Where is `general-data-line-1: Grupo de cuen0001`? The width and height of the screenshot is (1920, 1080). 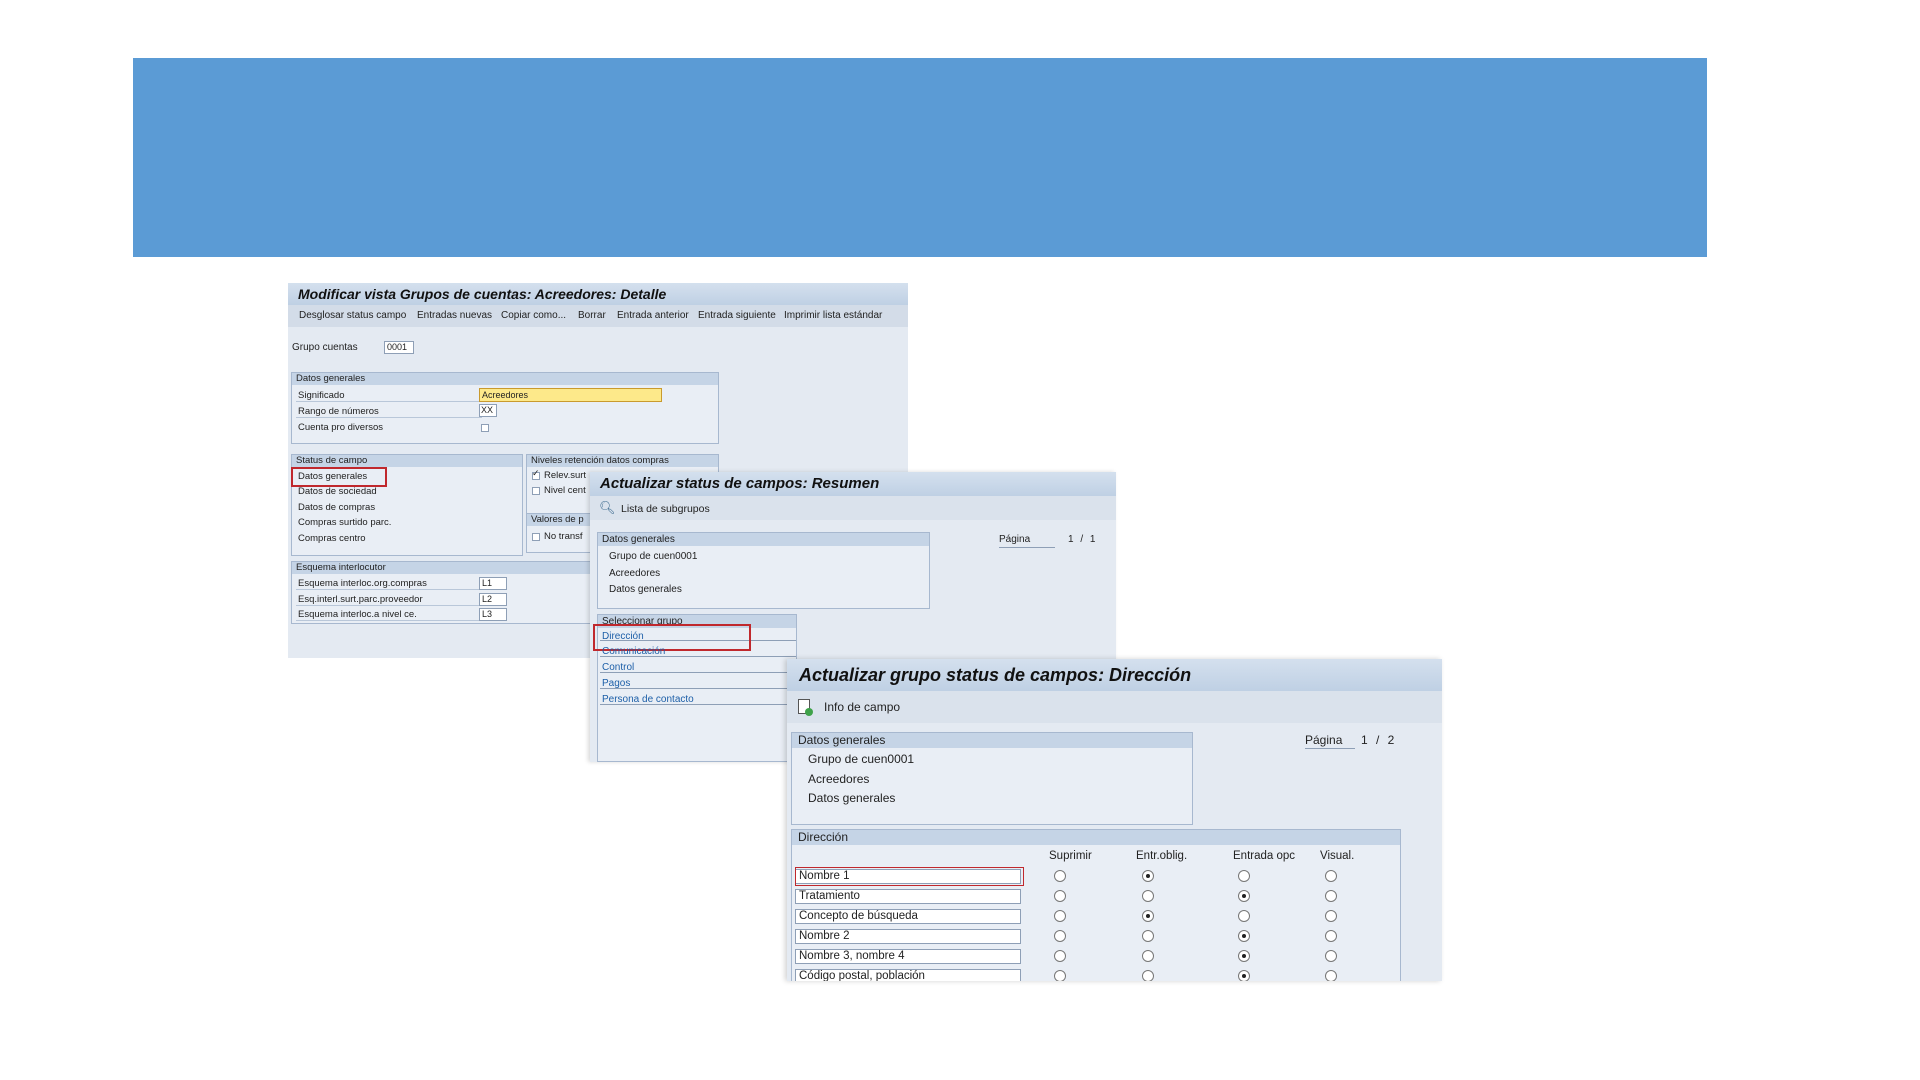
general-data-line-1: Grupo de cuen0001 is located at coordinates (653, 556).